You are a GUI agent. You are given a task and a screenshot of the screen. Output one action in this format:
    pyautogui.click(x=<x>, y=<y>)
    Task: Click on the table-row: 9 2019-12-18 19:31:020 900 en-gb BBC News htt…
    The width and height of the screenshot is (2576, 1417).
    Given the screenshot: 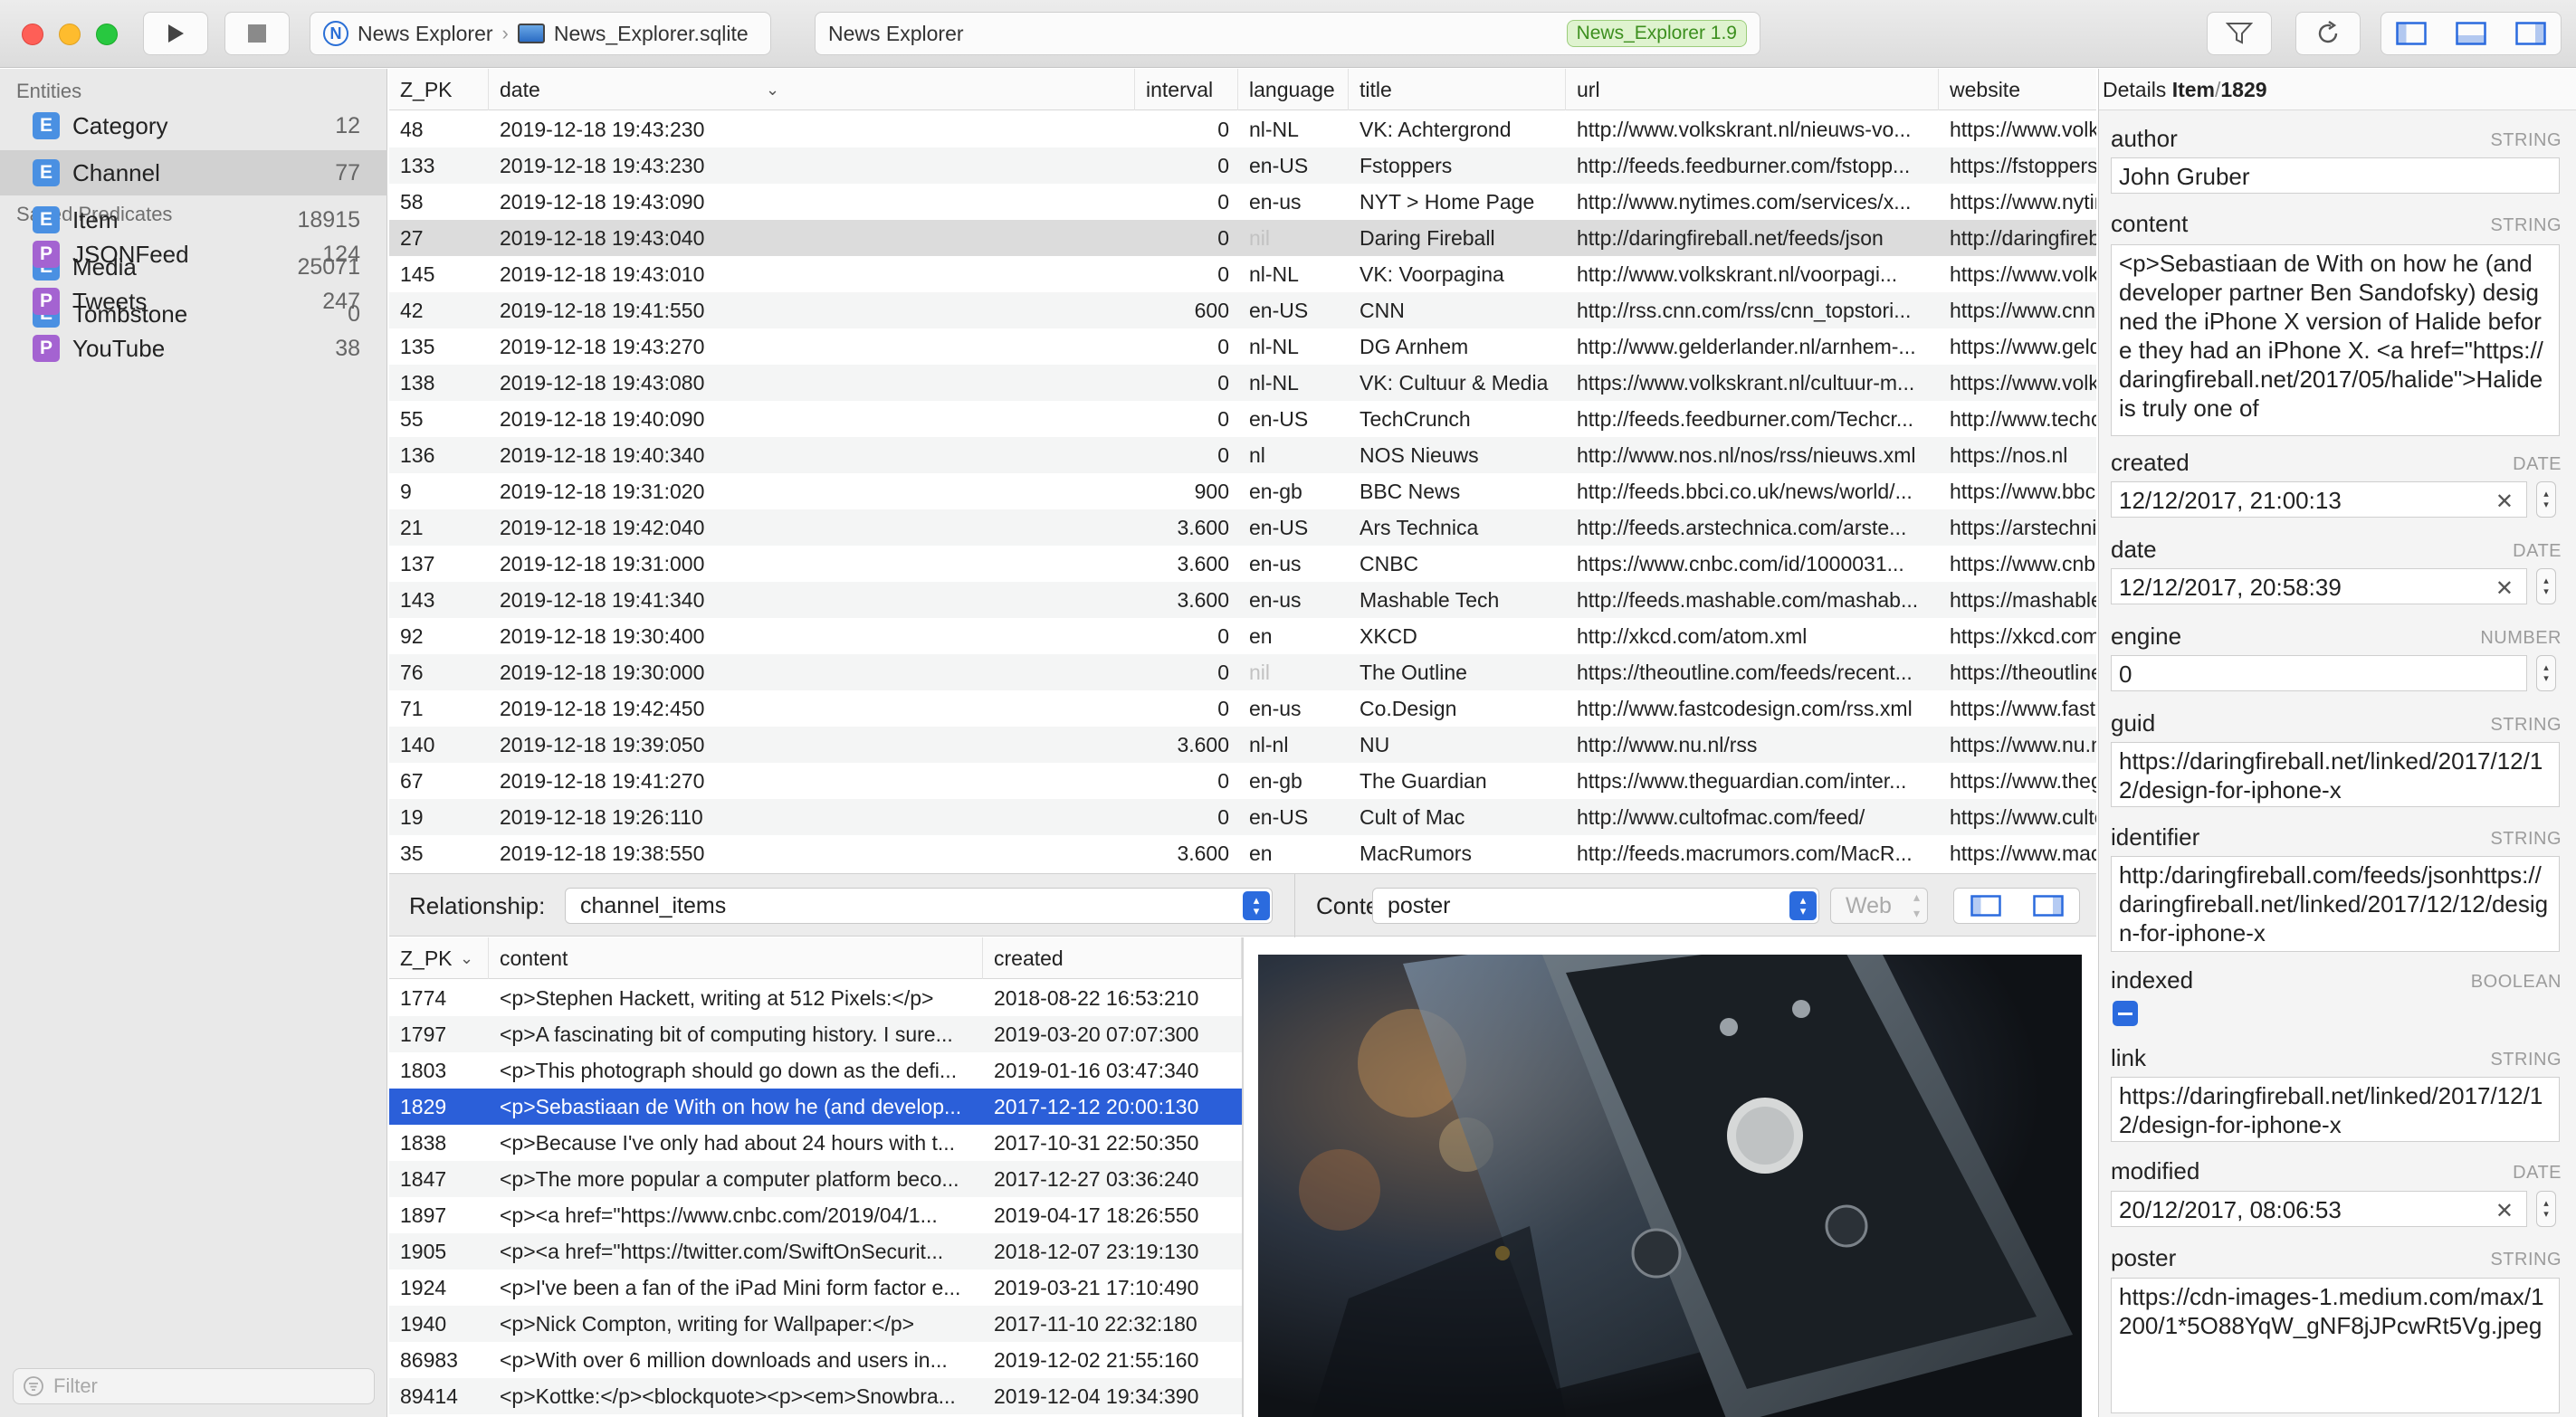 What is the action you would take?
    pyautogui.click(x=1243, y=491)
    